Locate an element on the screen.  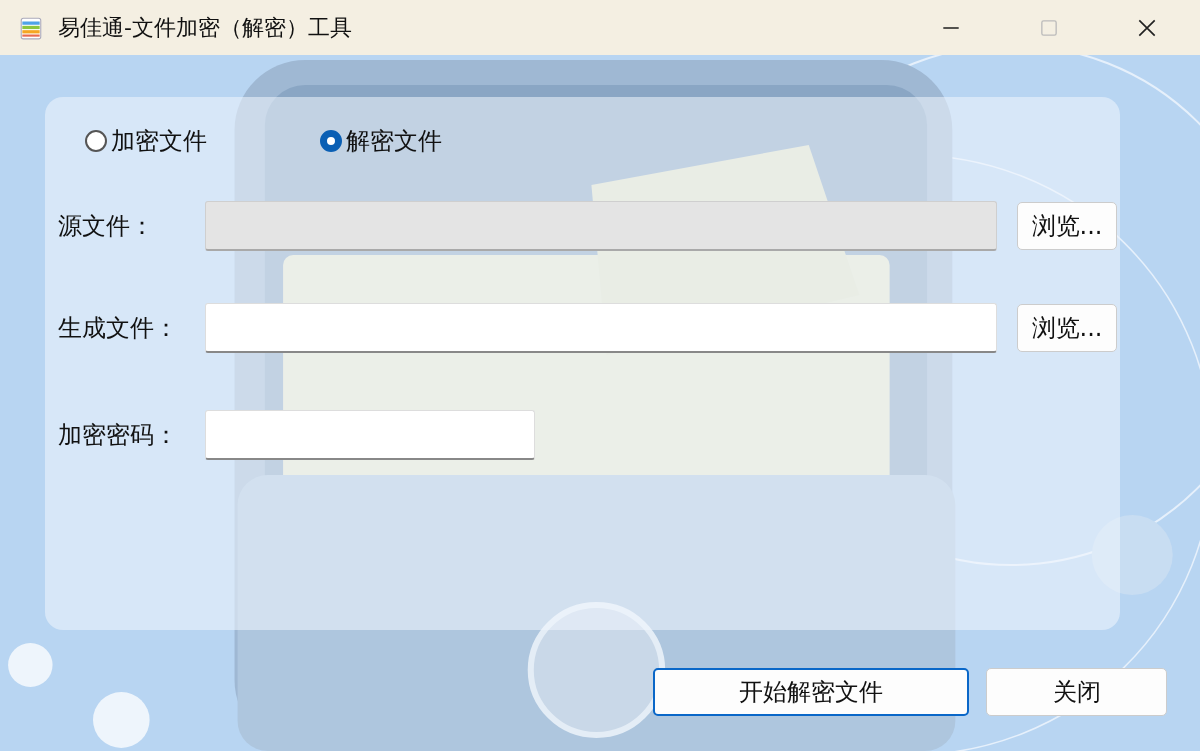
mode-radio: 加密文件 is located at coordinates (146, 141).